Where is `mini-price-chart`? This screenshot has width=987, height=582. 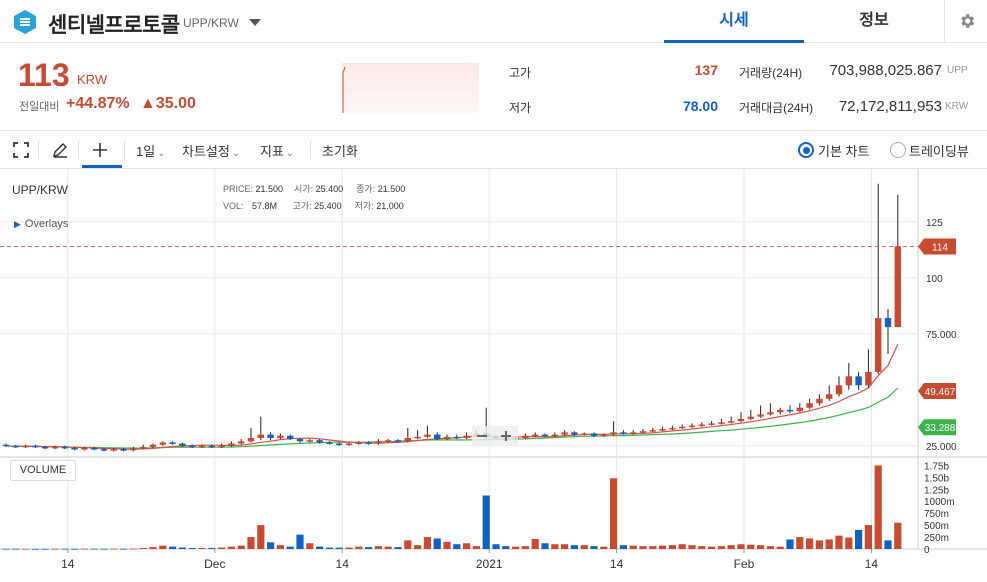
mini-price-chart is located at coordinates (410, 88).